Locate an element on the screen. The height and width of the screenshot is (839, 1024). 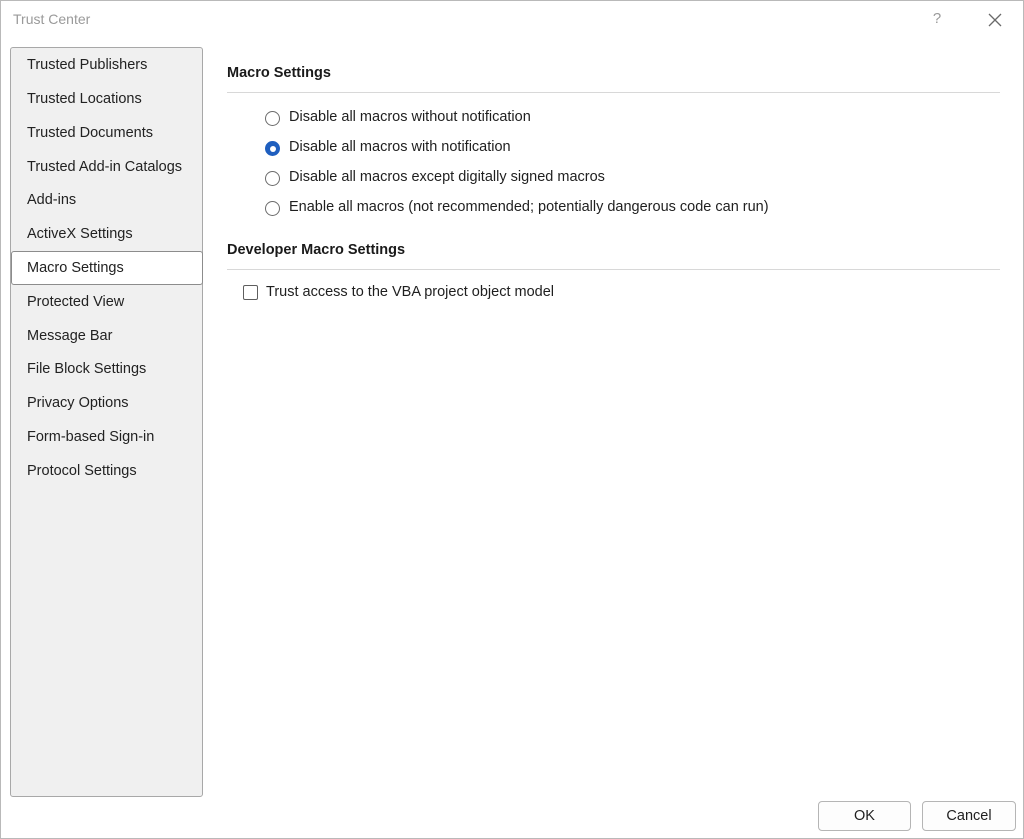
ok-button: OK is located at coordinates (864, 816).